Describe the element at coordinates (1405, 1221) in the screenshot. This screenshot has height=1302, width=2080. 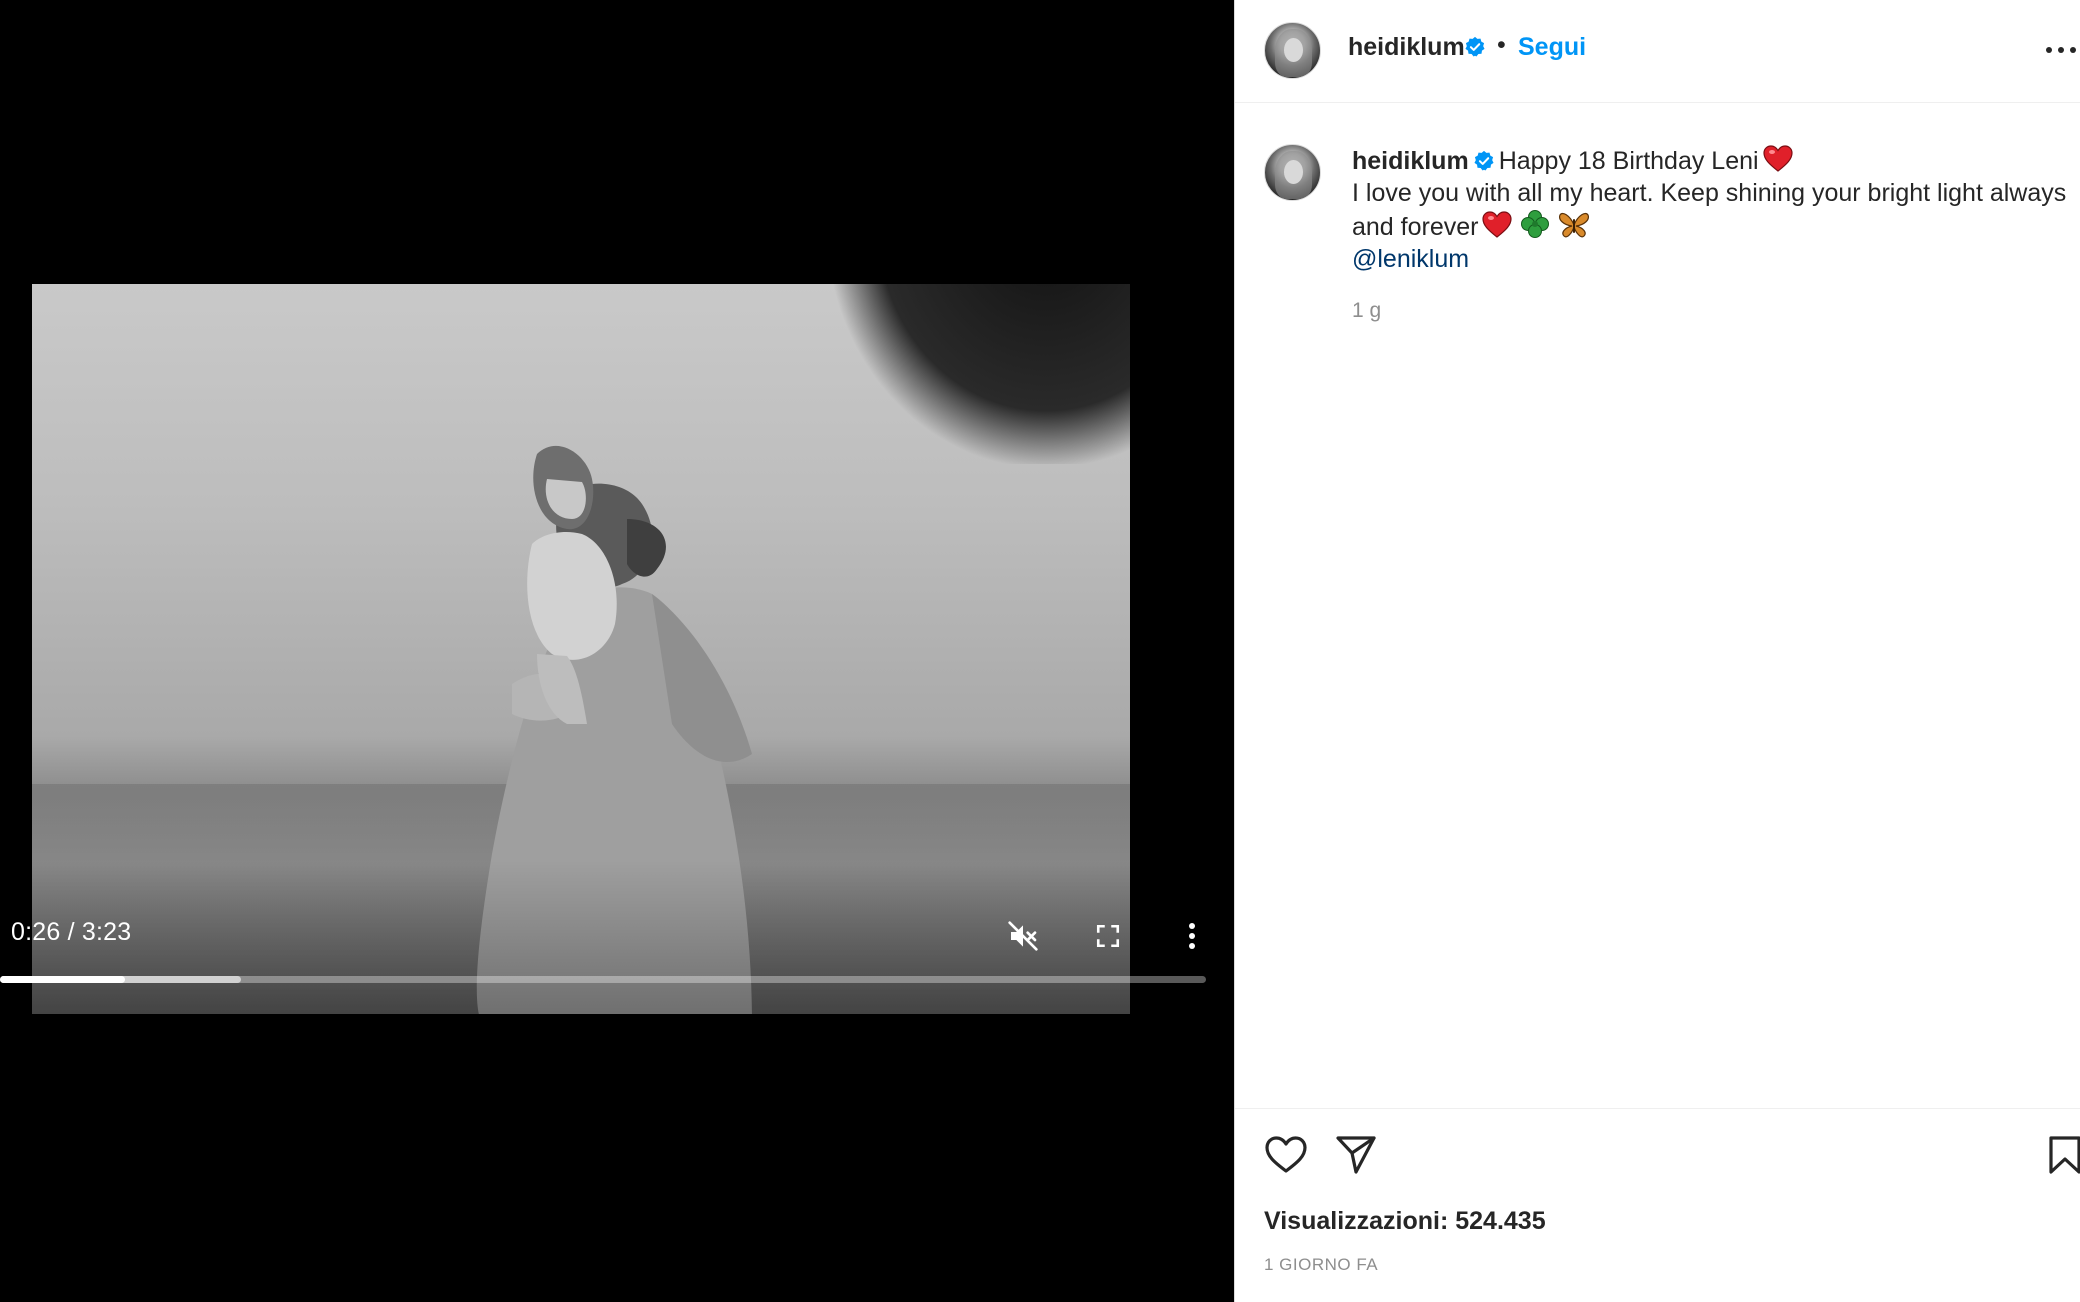
I see `views-count: Visualizzazioni: 524.435` at that location.